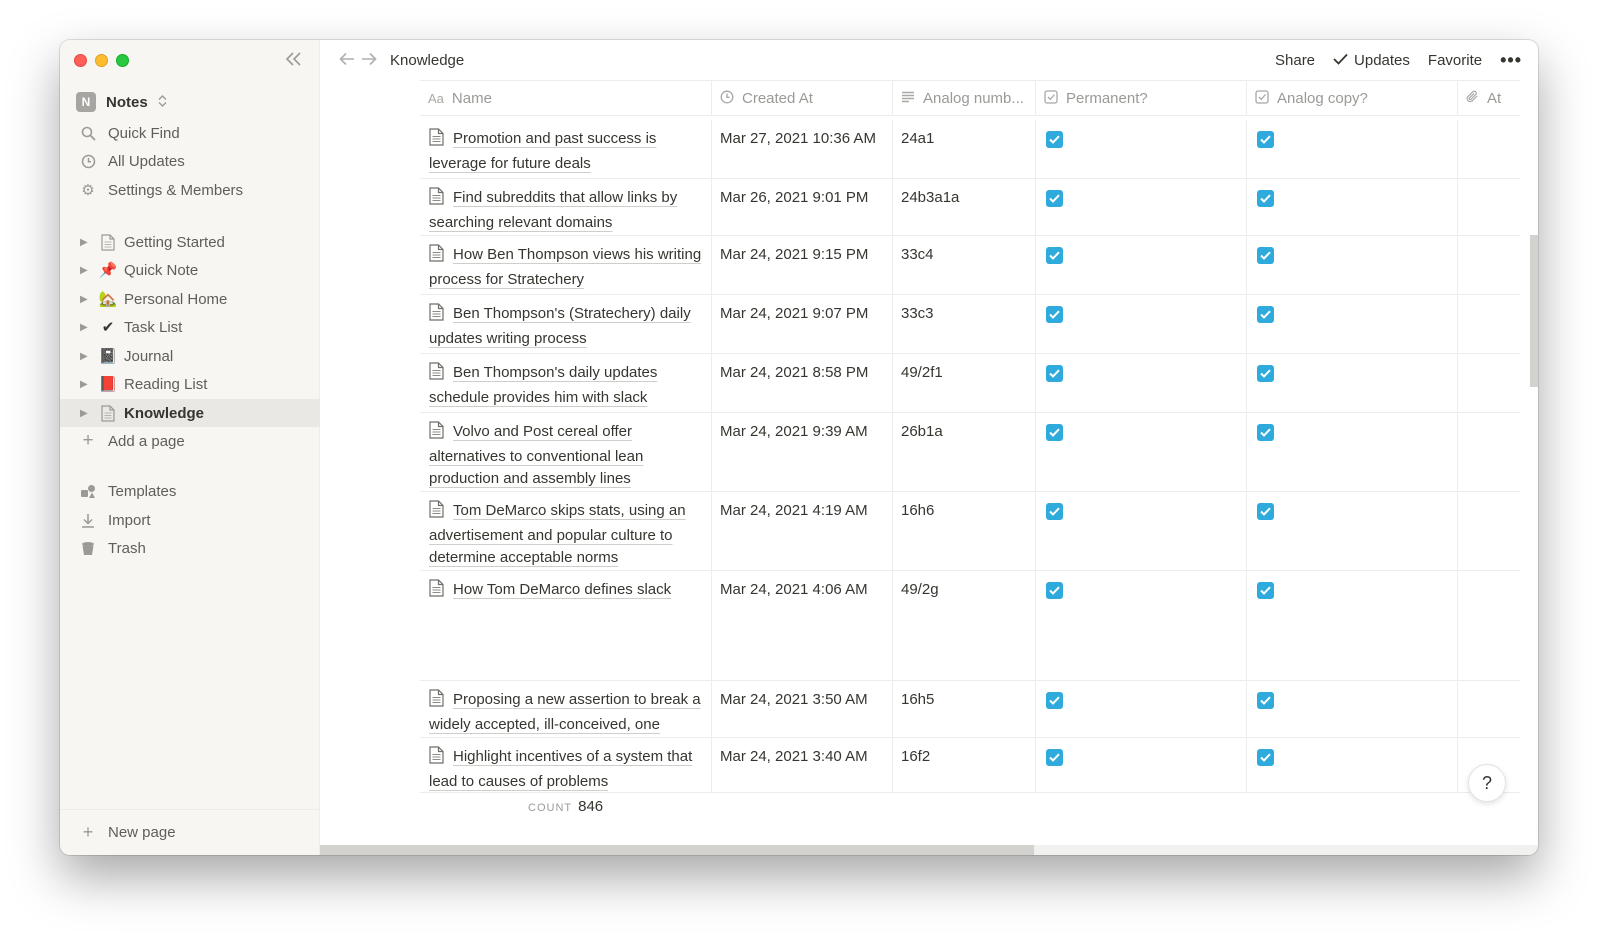  I want to click on sidebar-item-import: Import, so click(190, 520).